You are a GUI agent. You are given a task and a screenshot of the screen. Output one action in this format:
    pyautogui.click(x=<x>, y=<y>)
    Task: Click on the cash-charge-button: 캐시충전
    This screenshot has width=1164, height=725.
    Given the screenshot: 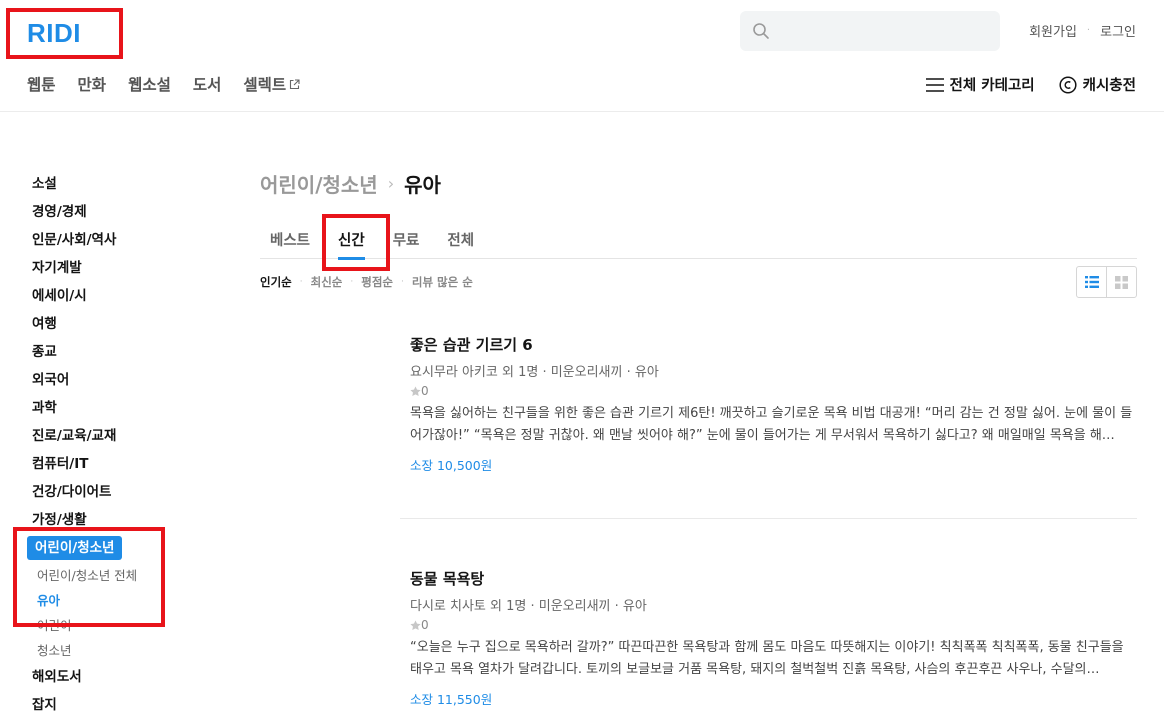 What is the action you would take?
    pyautogui.click(x=1097, y=84)
    